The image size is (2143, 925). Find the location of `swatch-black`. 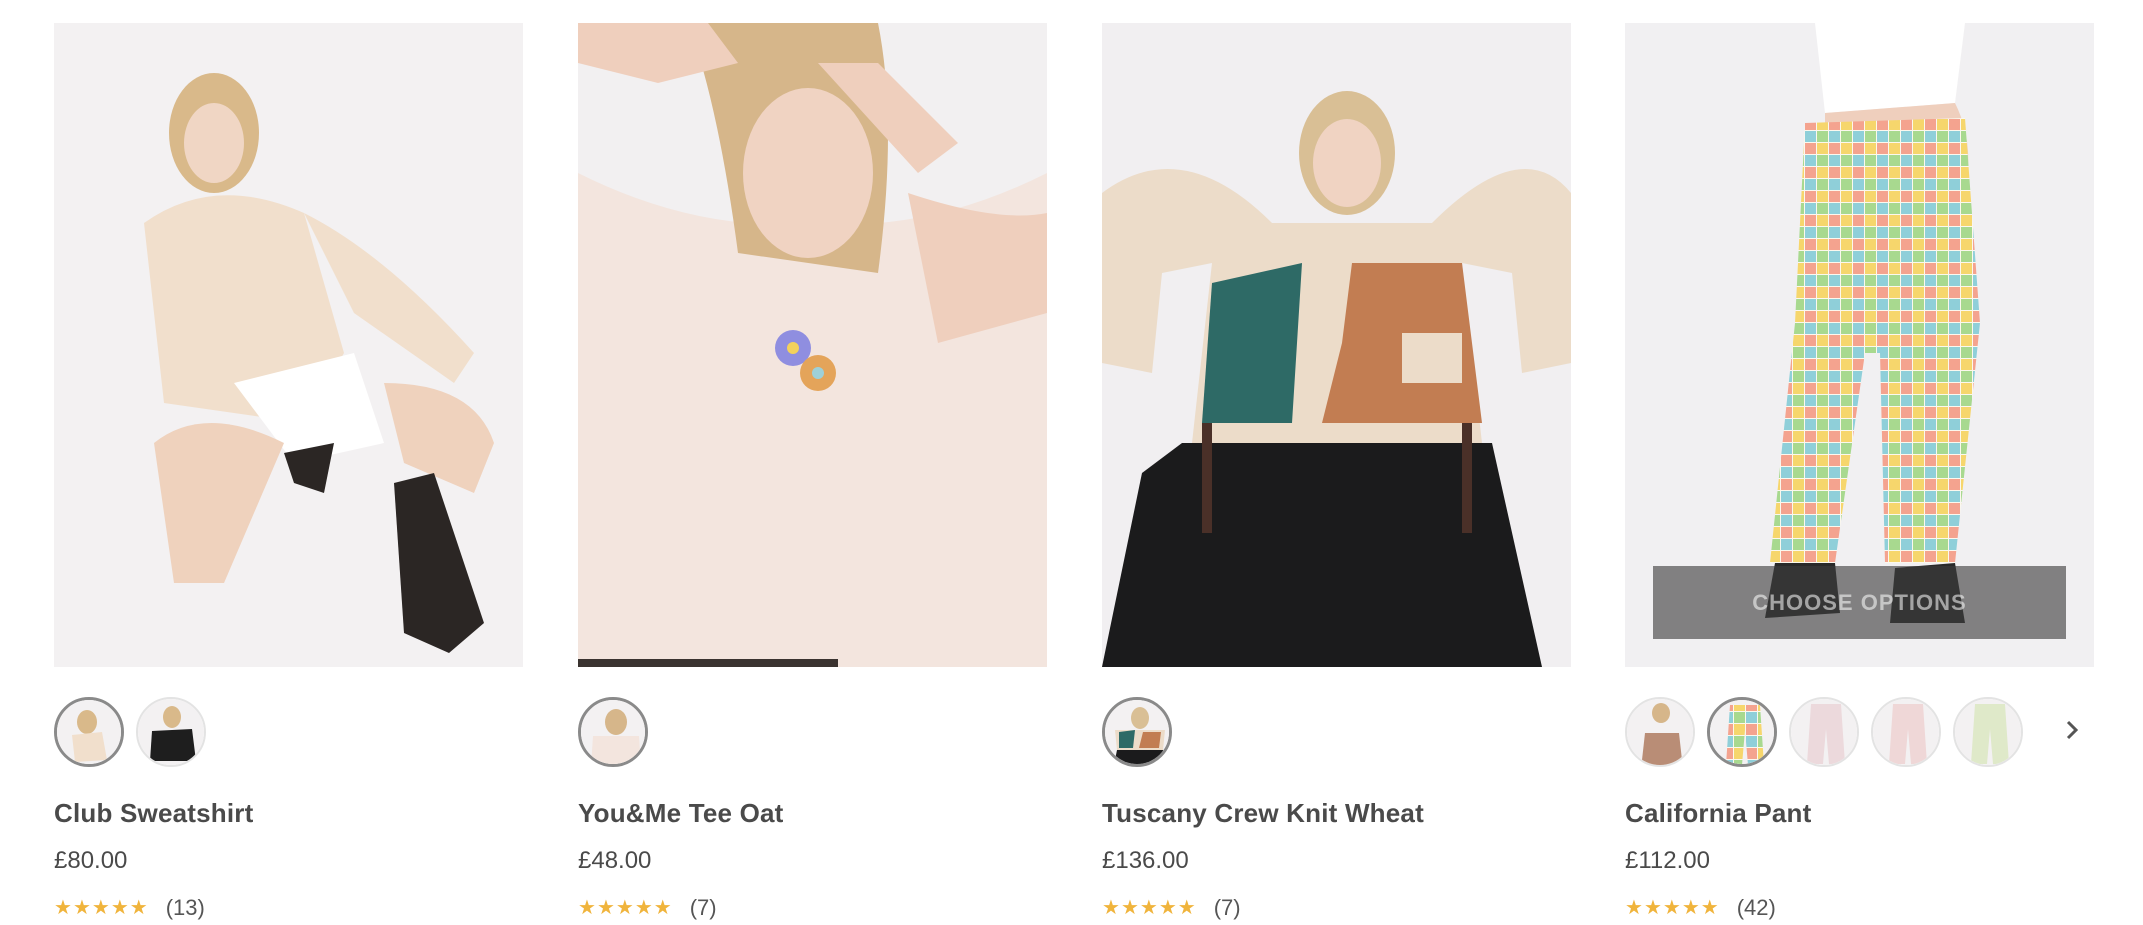

swatch-black is located at coordinates (171, 732).